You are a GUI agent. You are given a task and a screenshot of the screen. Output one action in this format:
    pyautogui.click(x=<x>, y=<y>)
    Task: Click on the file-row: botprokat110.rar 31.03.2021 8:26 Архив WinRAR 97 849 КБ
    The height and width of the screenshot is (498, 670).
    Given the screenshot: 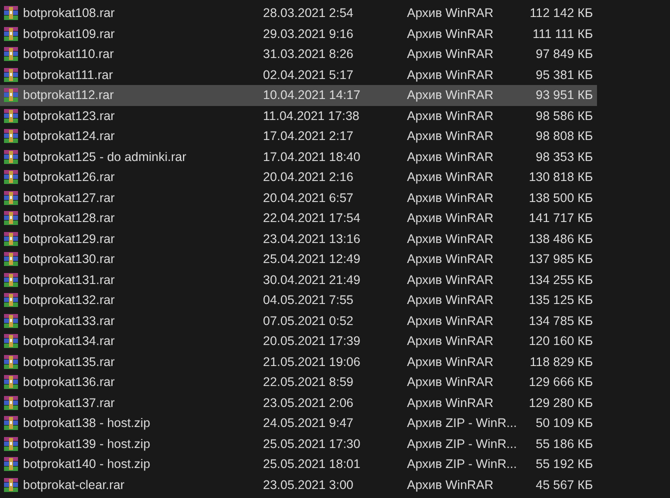 What is the action you would take?
    pyautogui.click(x=298, y=54)
    